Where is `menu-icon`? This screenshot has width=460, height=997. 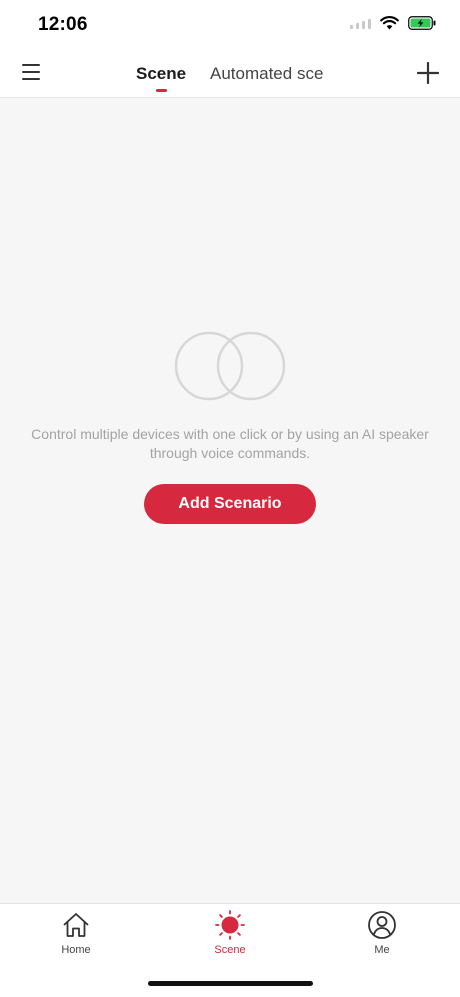
menu-icon is located at coordinates (32, 73).